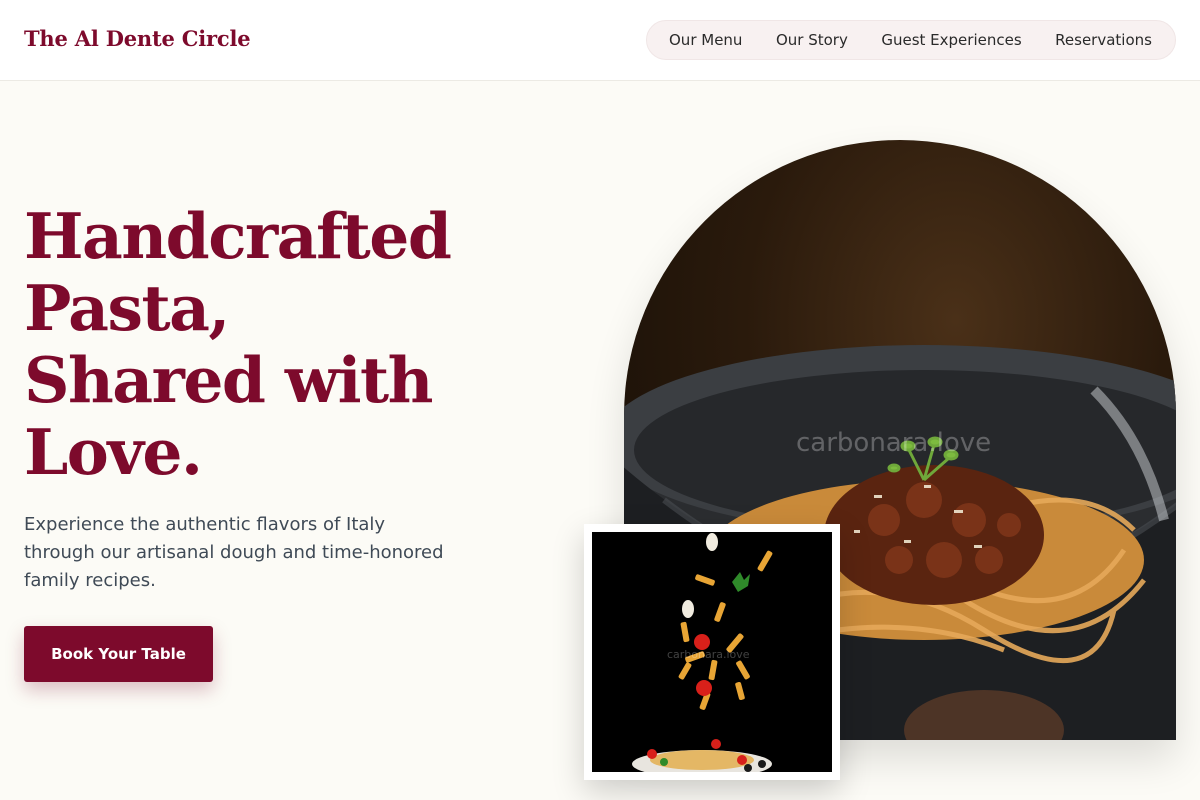 The height and width of the screenshot is (800, 1200). What do you see at coordinates (137, 38) in the screenshot?
I see `brand-logo: The Al Dente Circle` at bounding box center [137, 38].